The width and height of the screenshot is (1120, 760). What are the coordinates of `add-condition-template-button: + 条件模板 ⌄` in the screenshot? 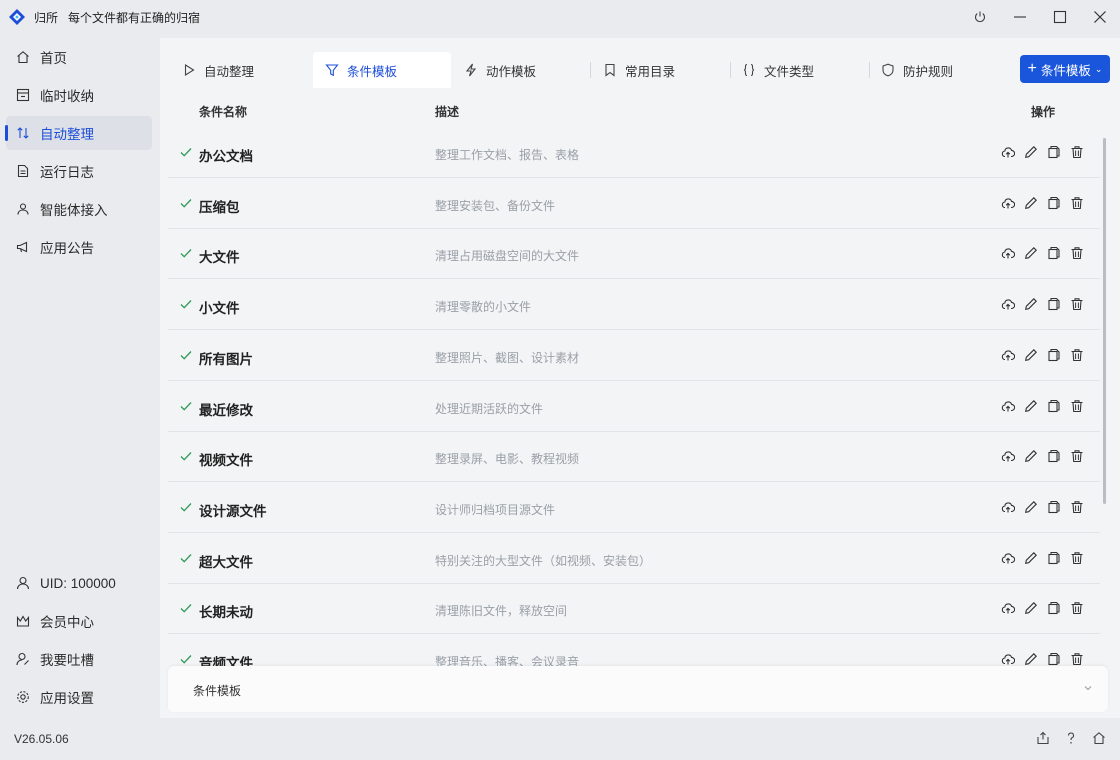 It's located at (1065, 69).